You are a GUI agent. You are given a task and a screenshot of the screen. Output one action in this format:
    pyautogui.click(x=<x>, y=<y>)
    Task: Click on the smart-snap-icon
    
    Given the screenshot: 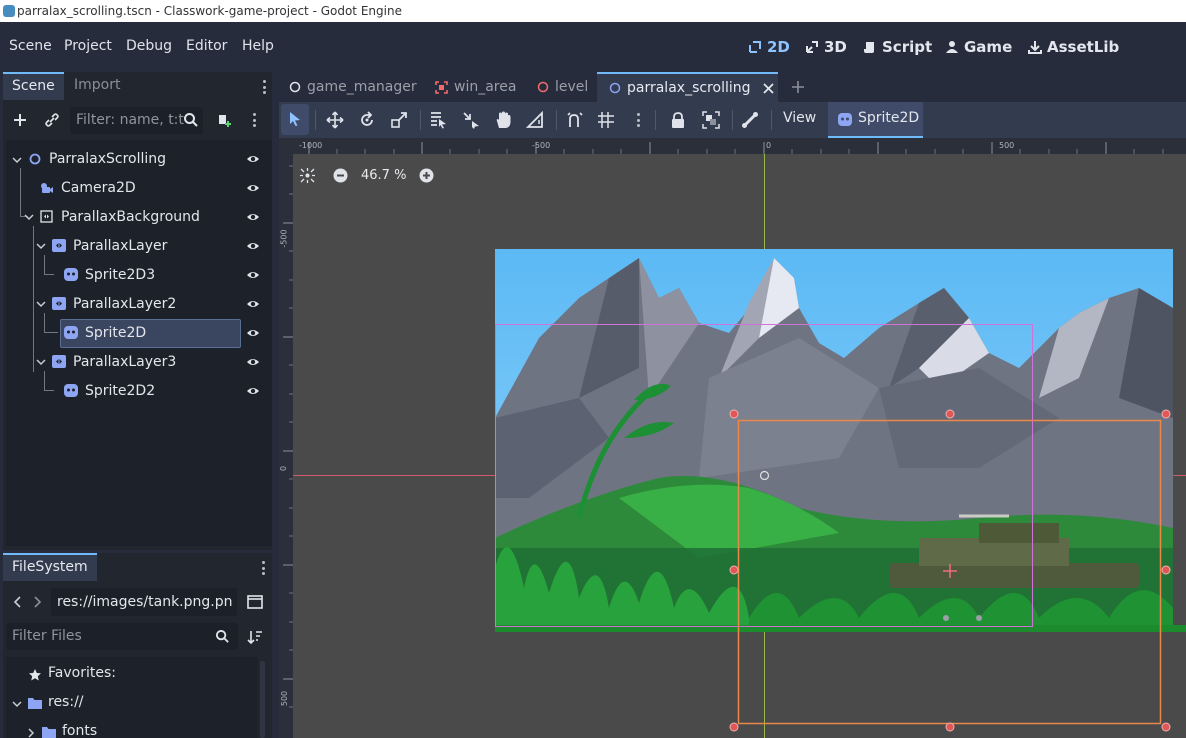 What is the action you would take?
    pyautogui.click(x=575, y=120)
    